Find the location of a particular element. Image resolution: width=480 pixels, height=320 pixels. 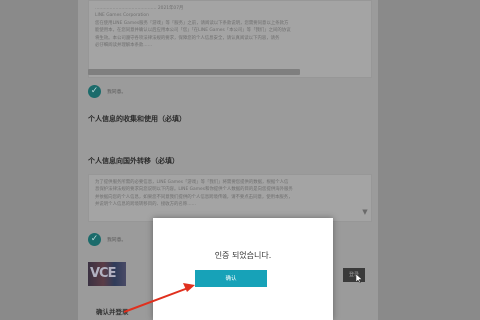

section-title-transfer: 个人信息向国外转移（必填） is located at coordinates (133, 161).